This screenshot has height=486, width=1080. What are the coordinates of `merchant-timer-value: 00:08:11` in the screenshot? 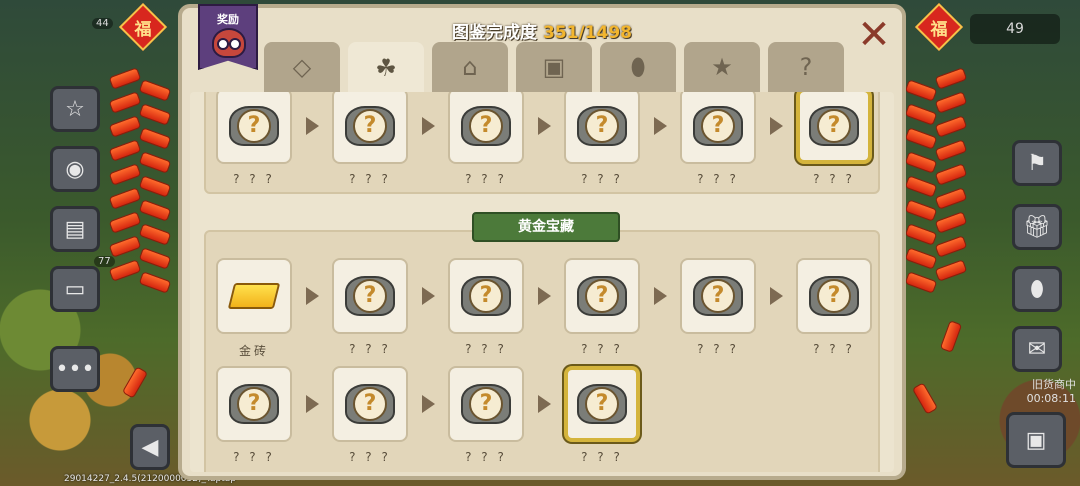 It's located at (1051, 398).